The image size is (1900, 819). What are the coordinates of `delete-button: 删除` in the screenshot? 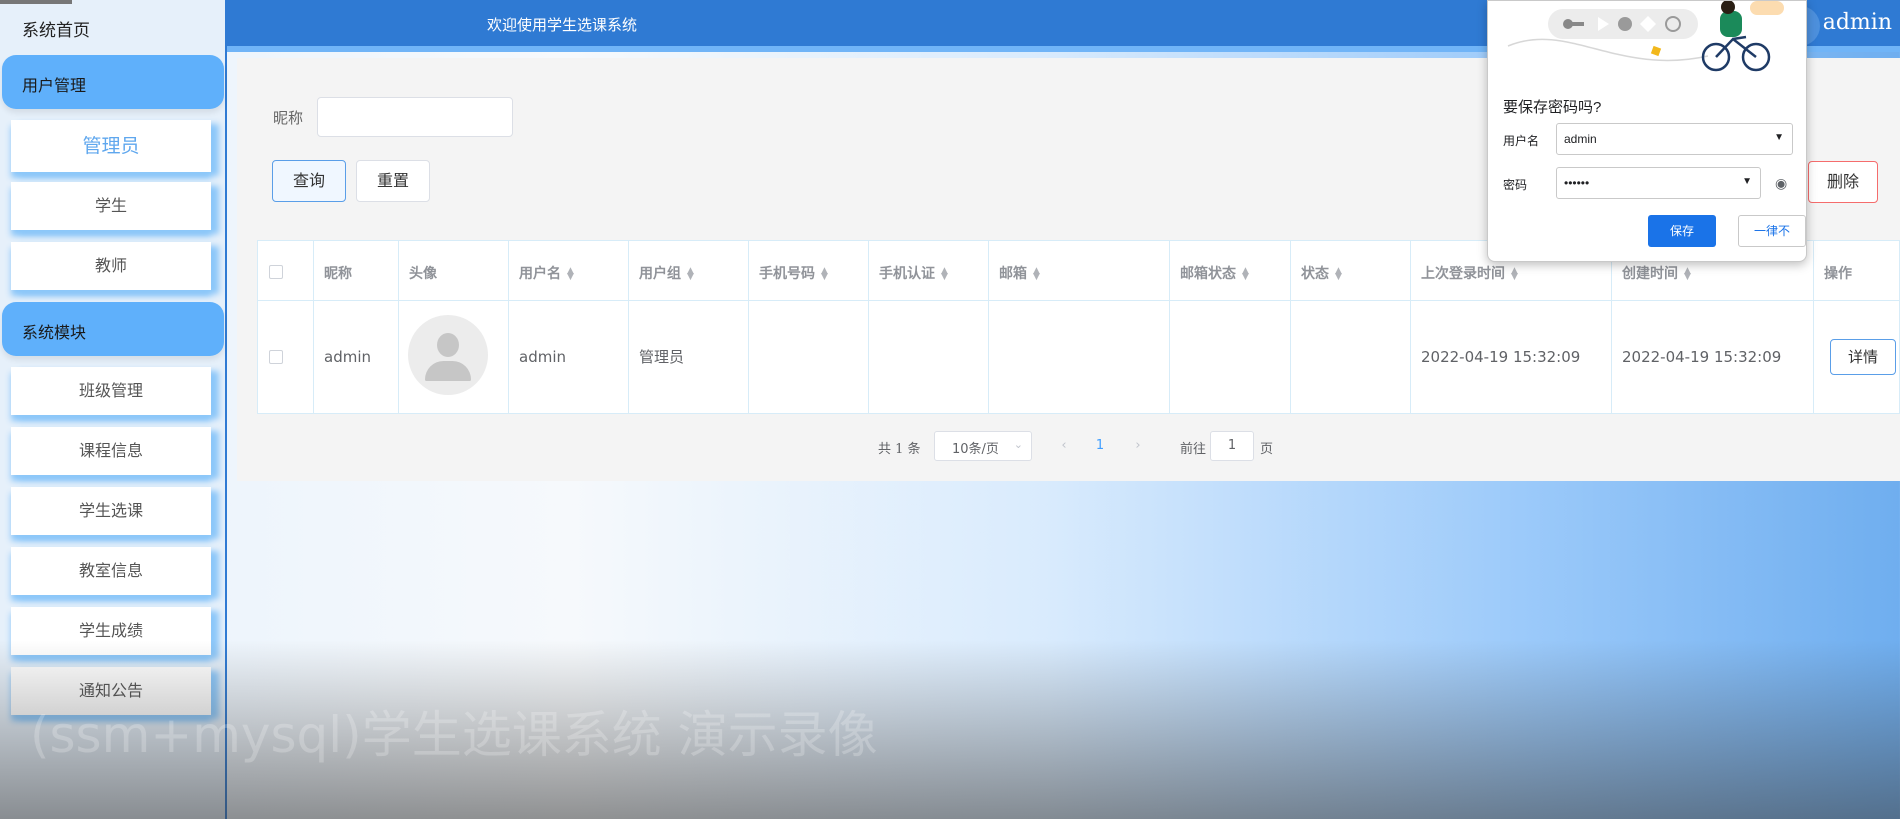 It's located at (1843, 182).